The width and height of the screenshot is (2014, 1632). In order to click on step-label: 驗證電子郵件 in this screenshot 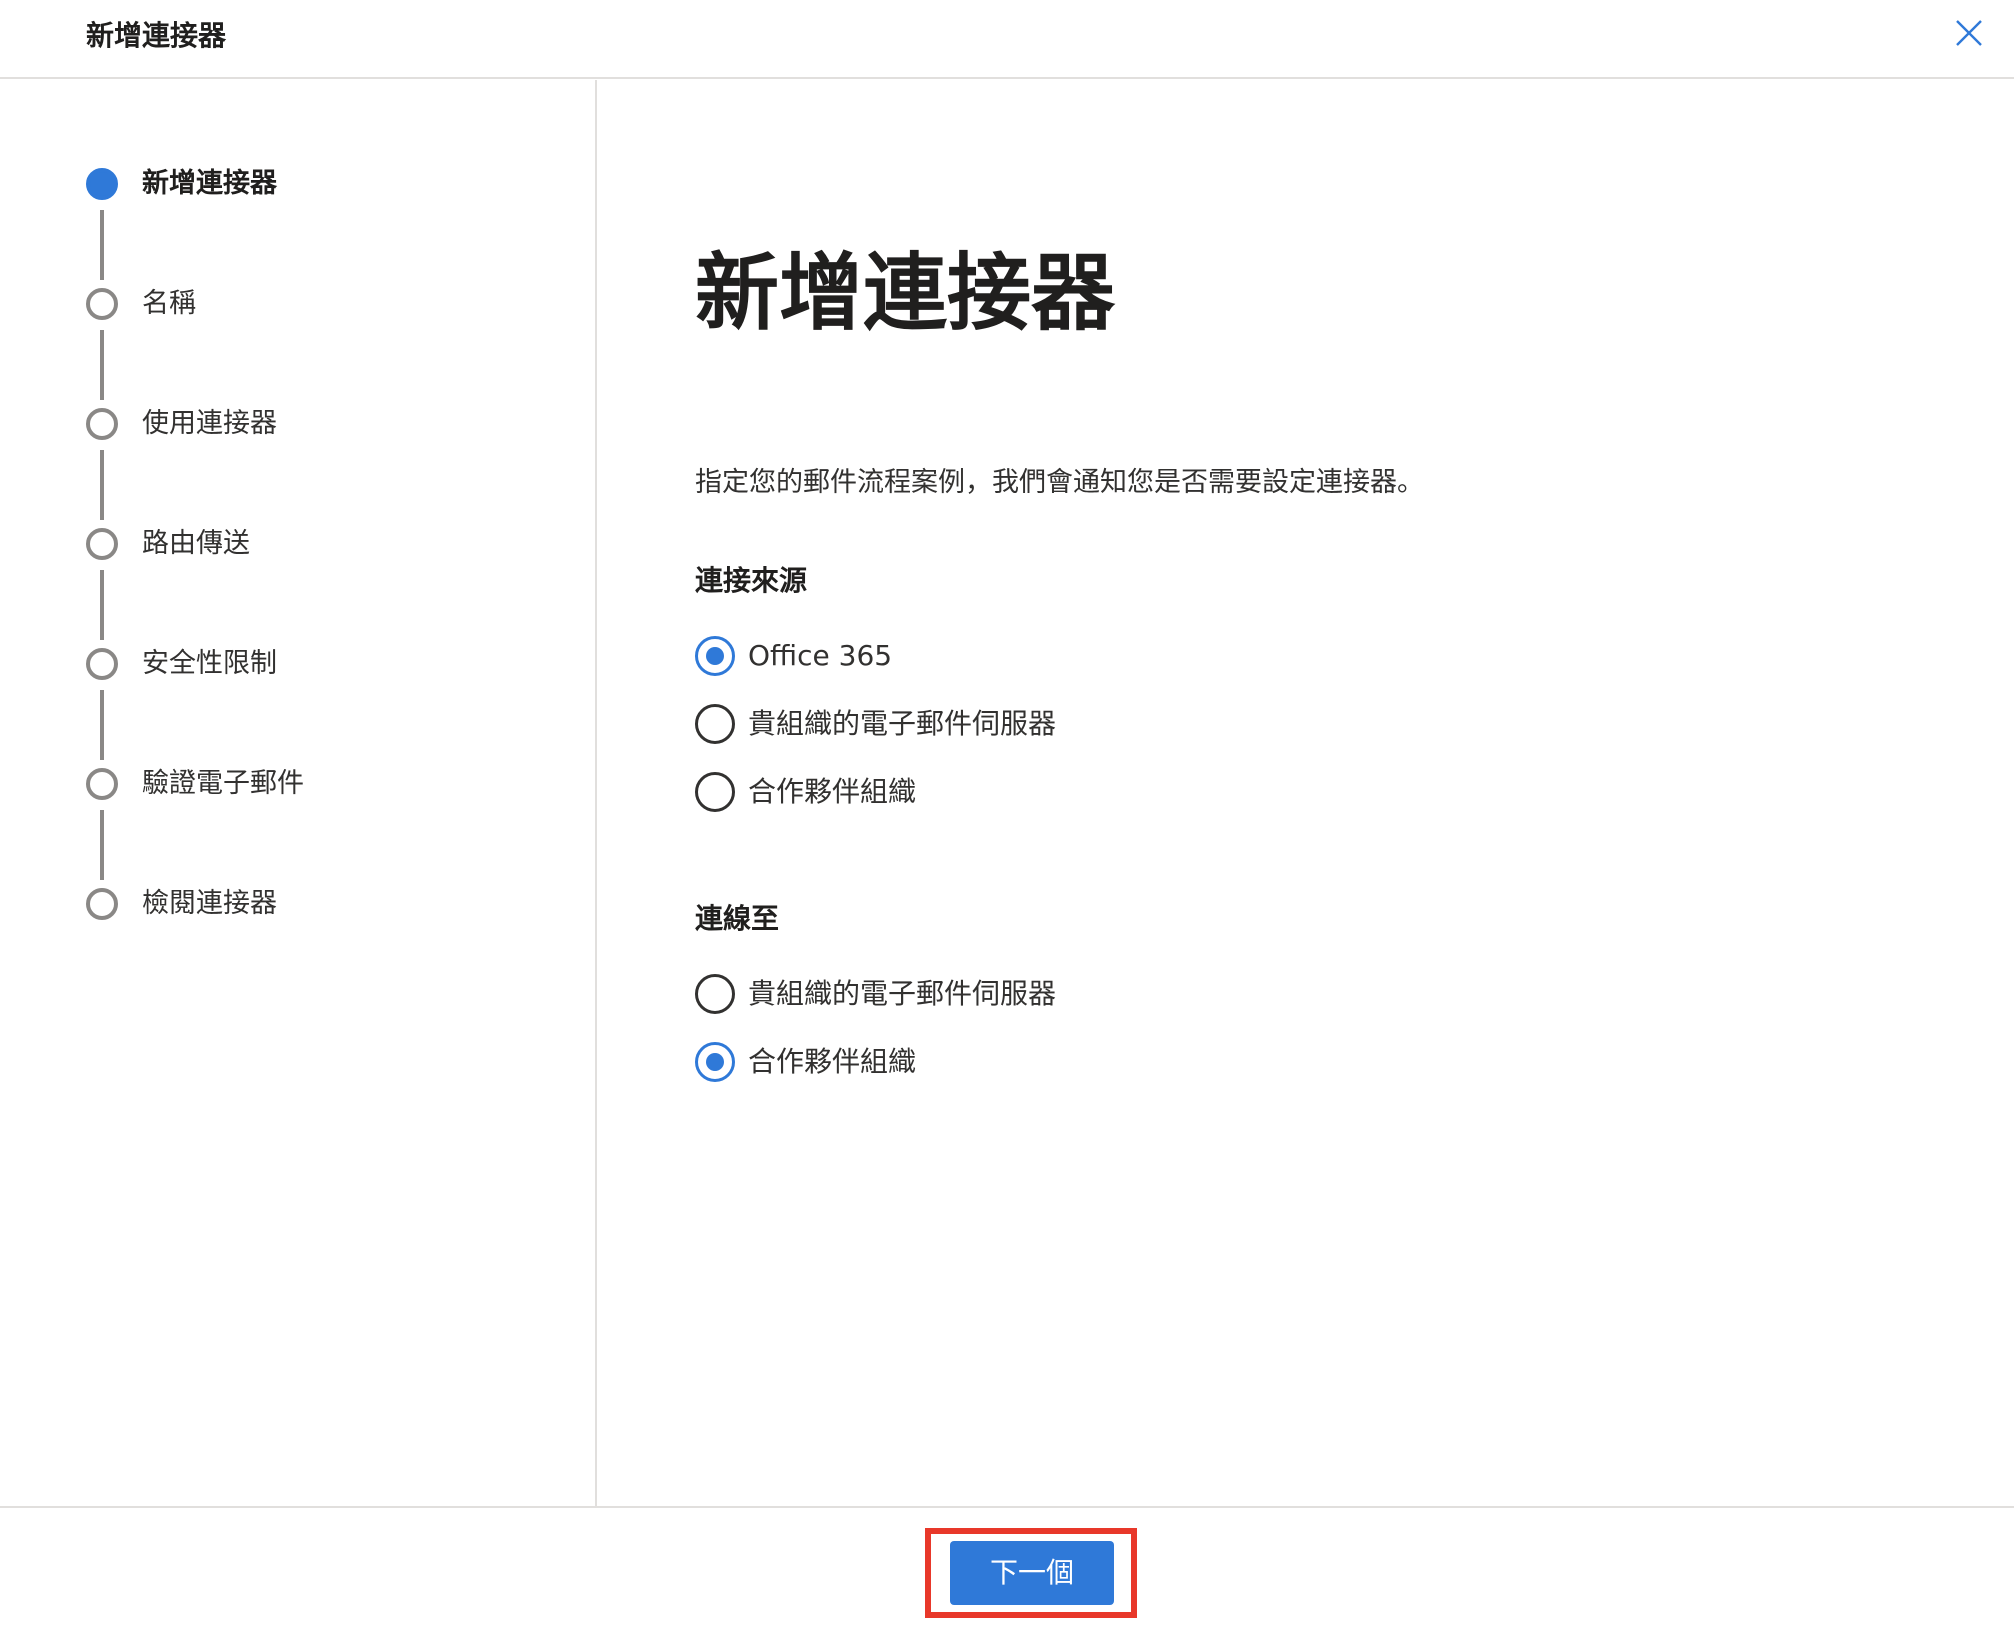, I will do `click(223, 783)`.